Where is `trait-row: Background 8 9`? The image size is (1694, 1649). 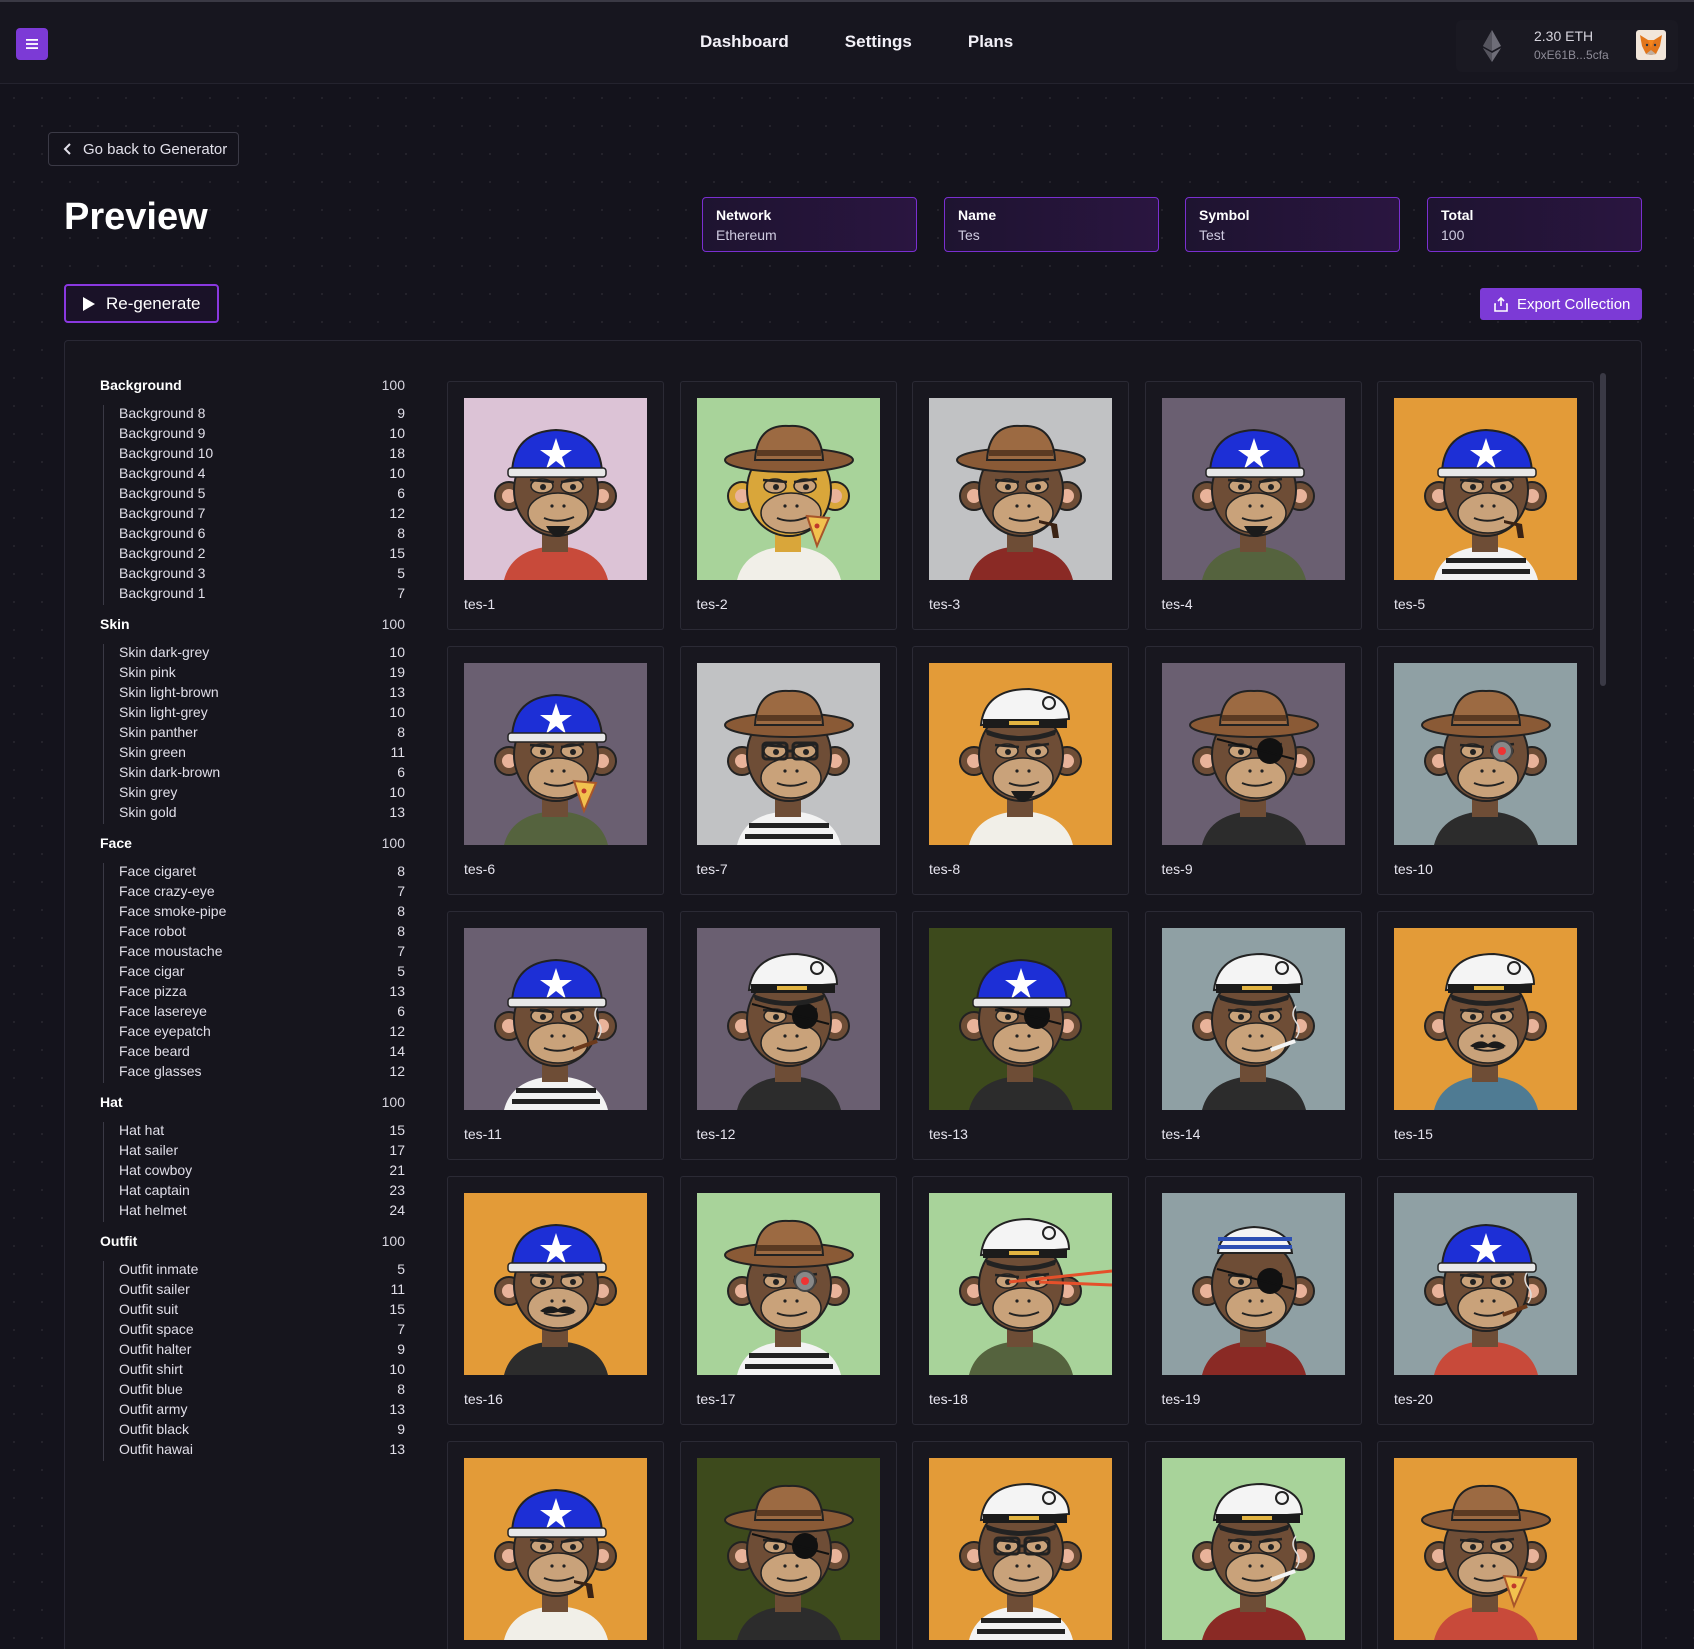 trait-row: Background 8 9 is located at coordinates (262, 415).